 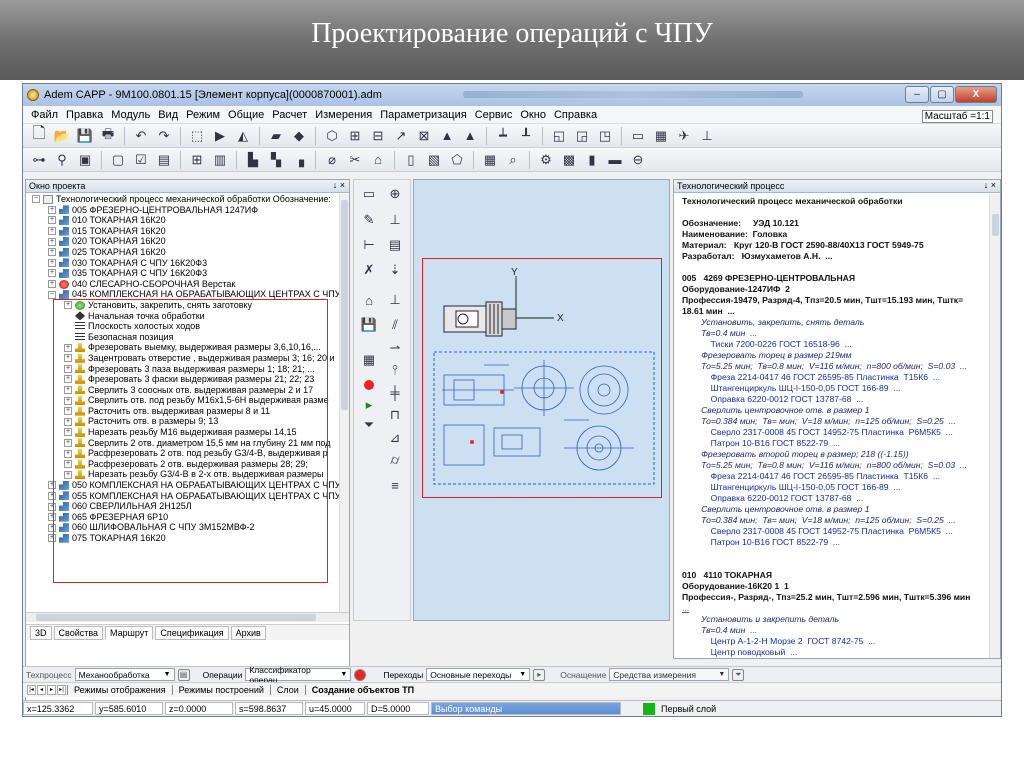 I want to click on tool-icon-aq: ⊖, so click(x=638, y=160).